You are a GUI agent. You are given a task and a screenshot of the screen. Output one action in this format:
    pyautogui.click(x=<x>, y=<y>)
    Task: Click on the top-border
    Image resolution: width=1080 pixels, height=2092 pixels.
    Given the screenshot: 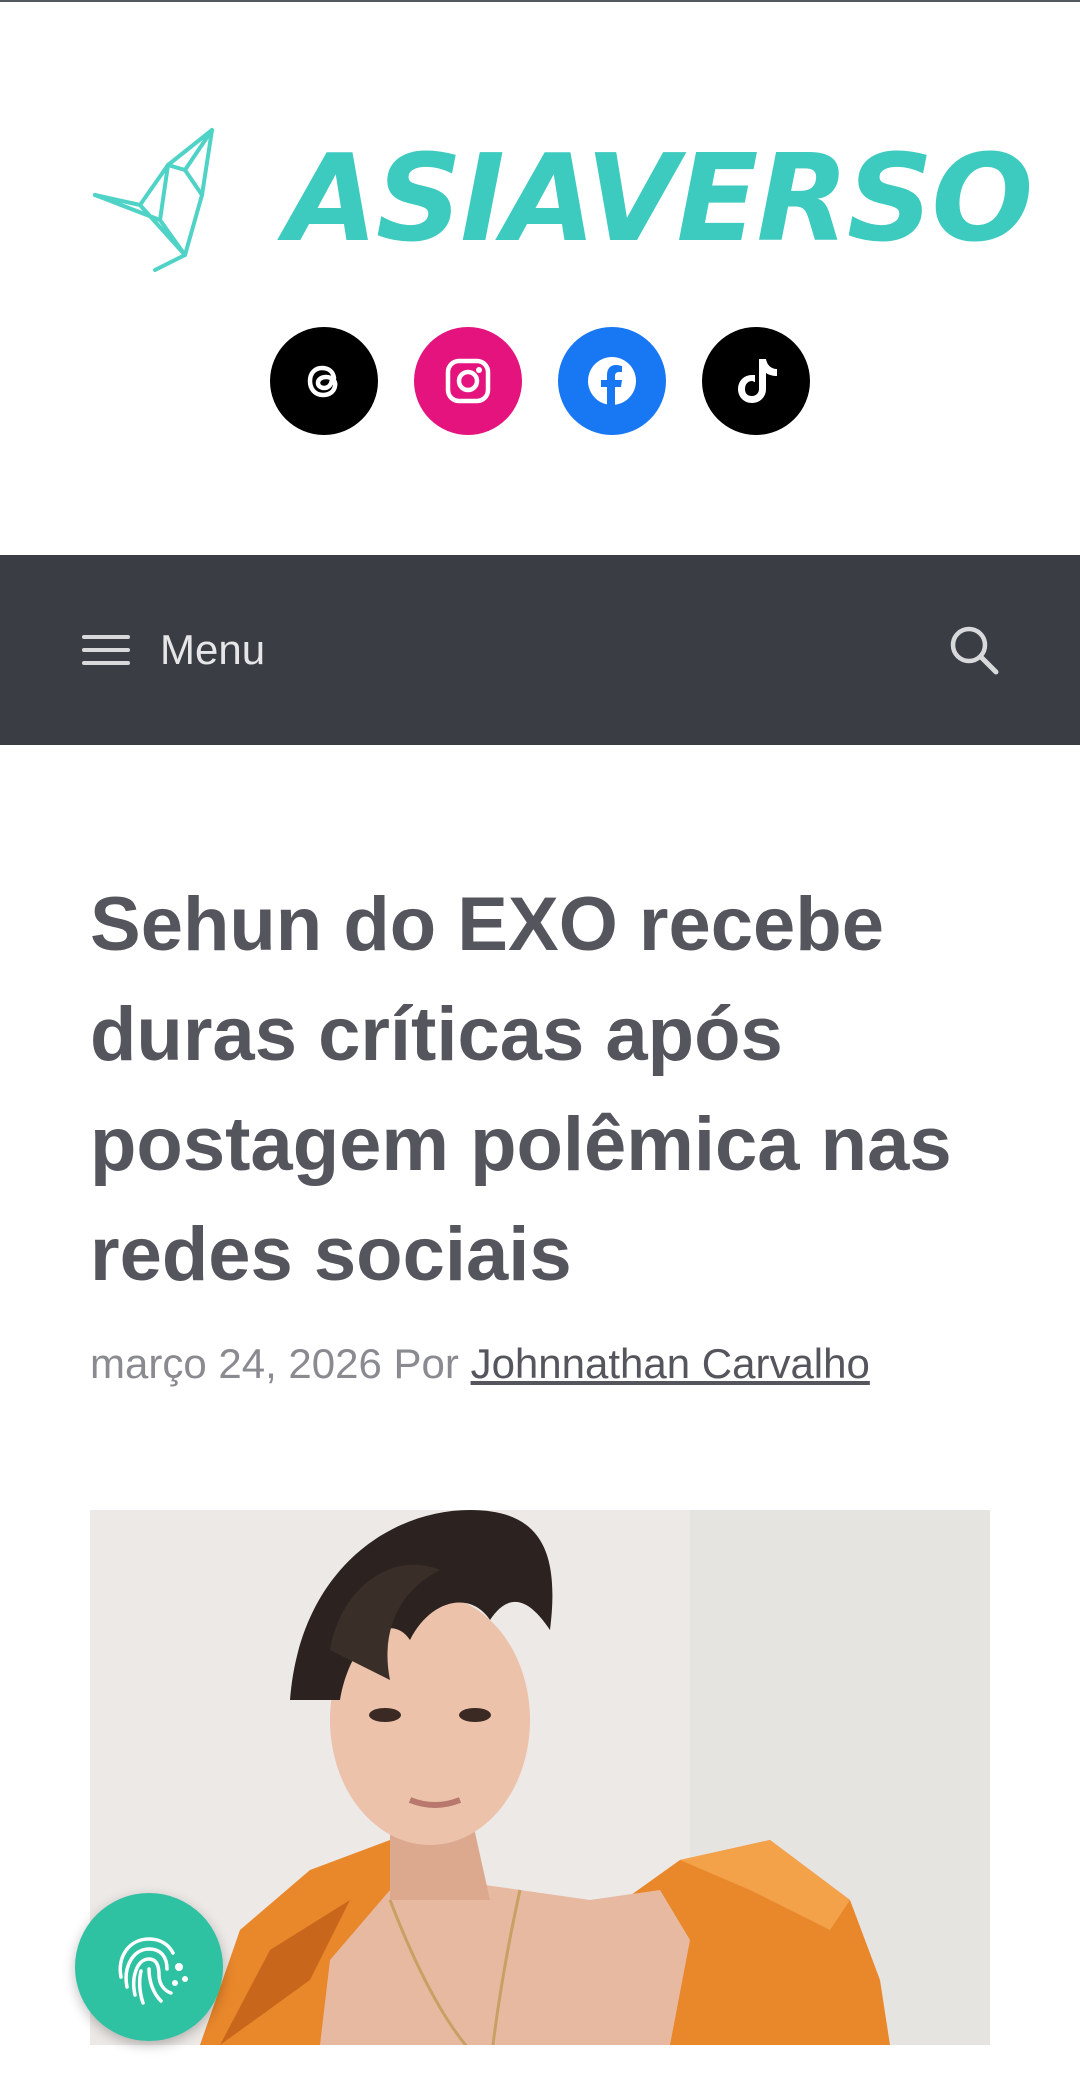 What is the action you would take?
    pyautogui.click(x=540, y=1)
    